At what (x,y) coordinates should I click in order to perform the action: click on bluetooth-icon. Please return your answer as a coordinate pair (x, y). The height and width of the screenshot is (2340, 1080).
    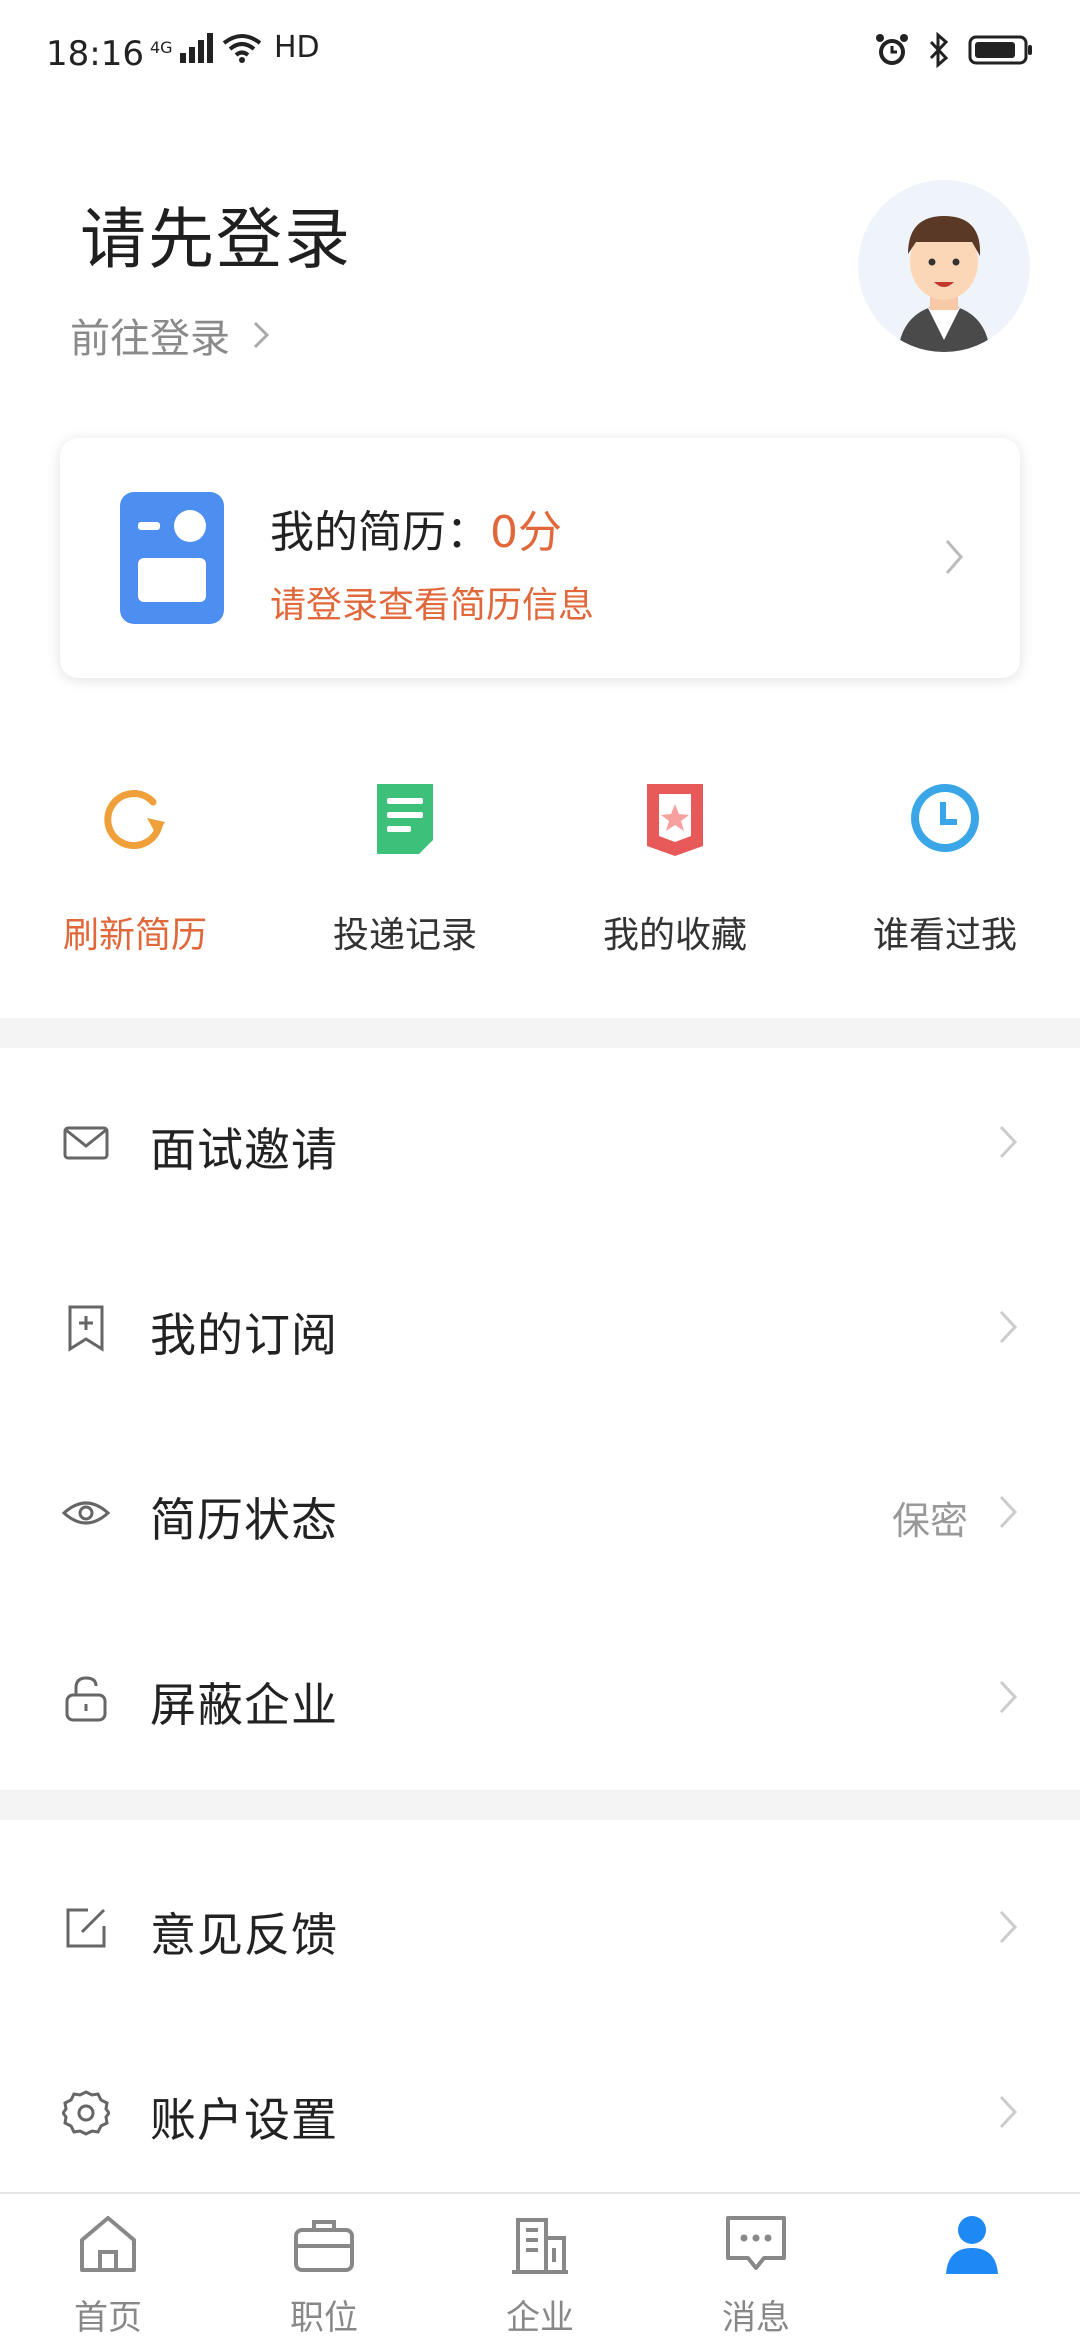
    Looking at the image, I should click on (939, 50).